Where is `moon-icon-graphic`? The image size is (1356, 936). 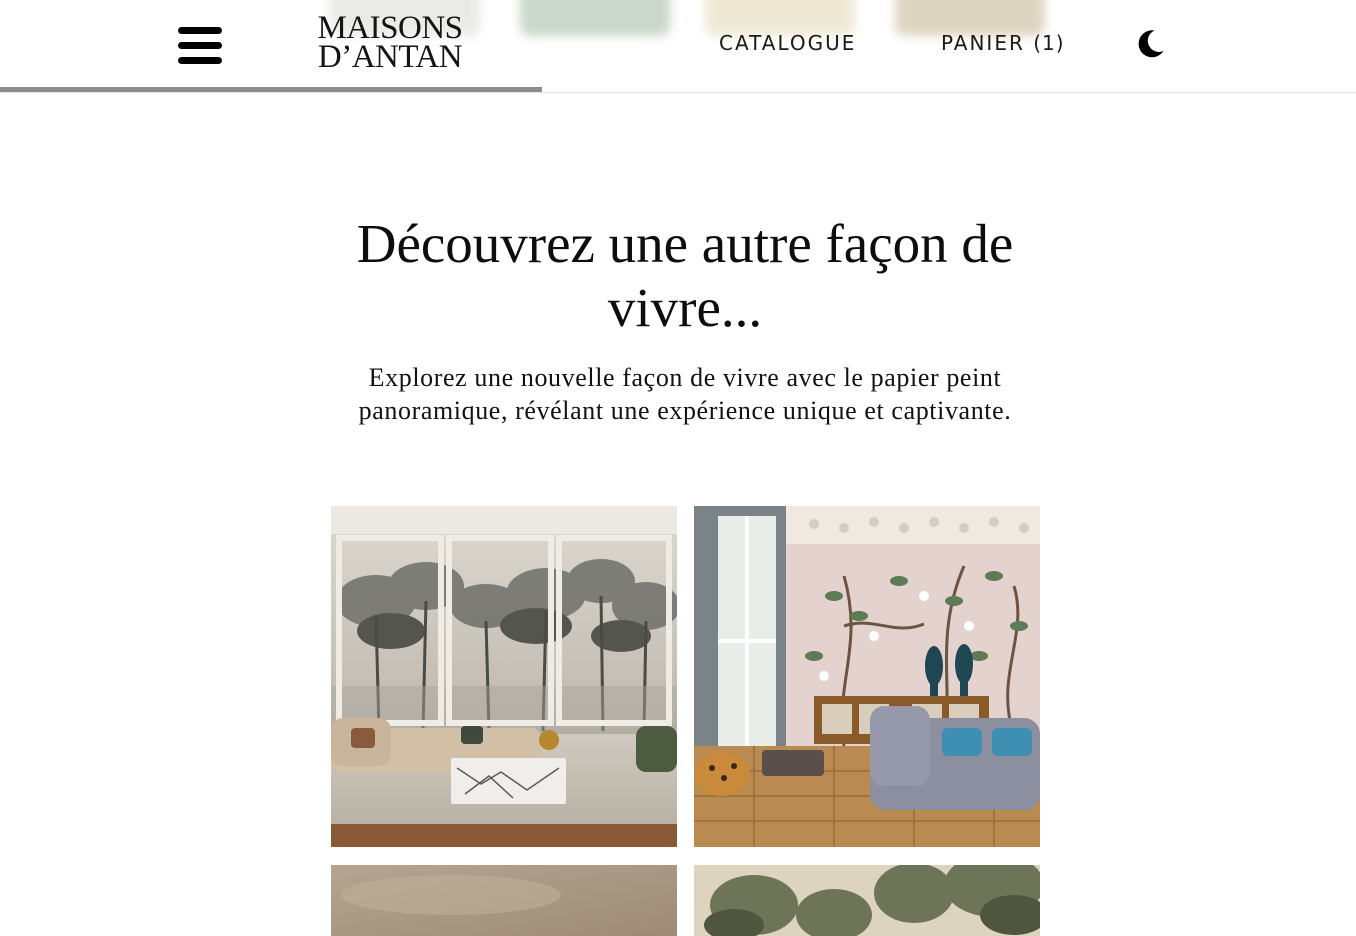 moon-icon-graphic is located at coordinates (1151, 44).